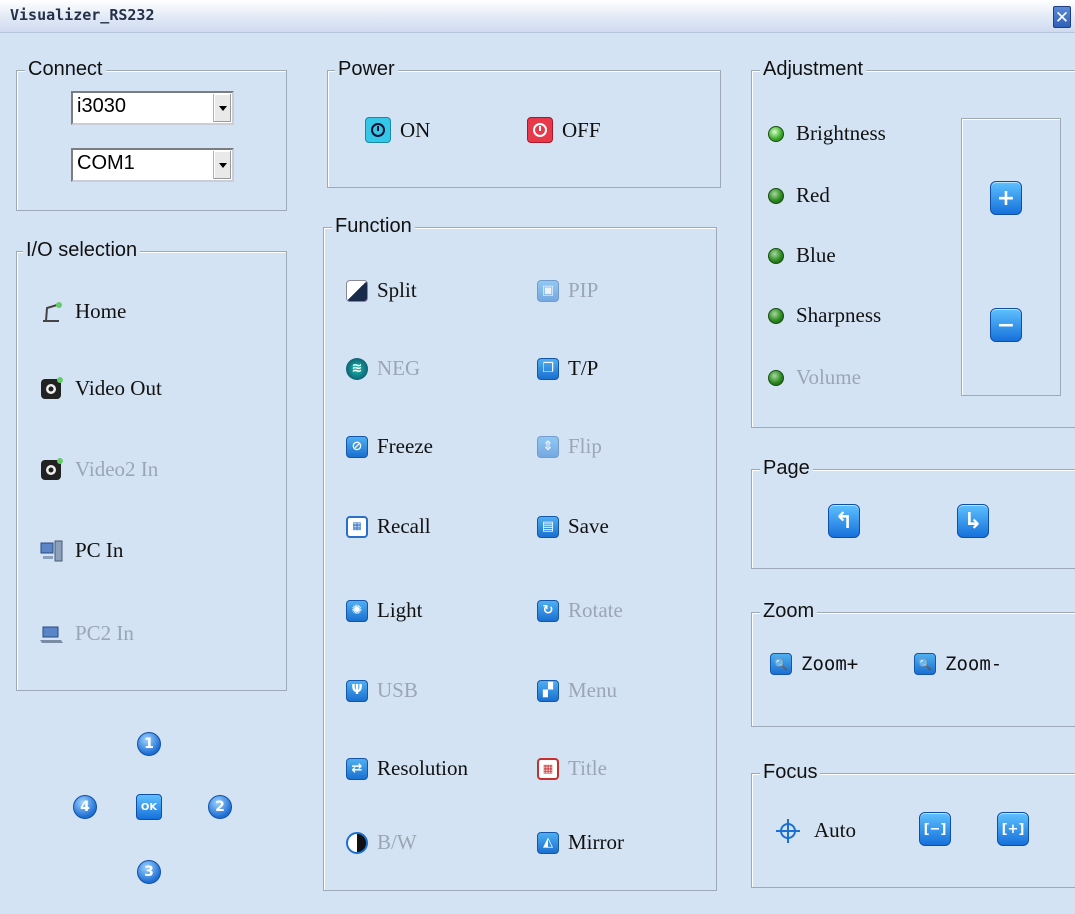  Describe the element at coordinates (65, 69) in the screenshot. I see `connect-legend: Connect` at that location.